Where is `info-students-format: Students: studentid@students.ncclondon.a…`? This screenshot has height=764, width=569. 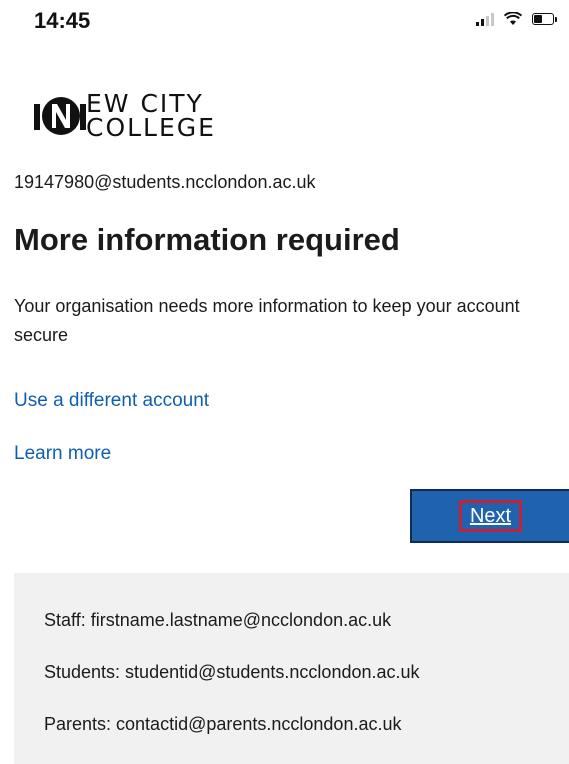
info-students-format: Students: studentid@students.ncclondon.a… is located at coordinates (232, 672).